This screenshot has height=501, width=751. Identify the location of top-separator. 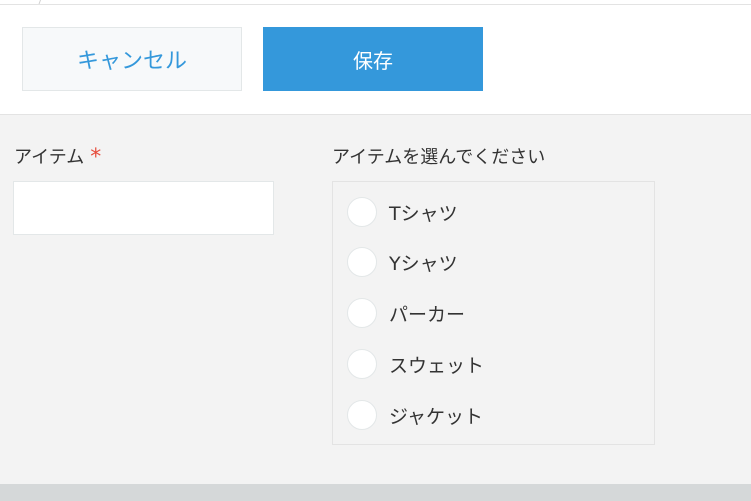
(375, 2).